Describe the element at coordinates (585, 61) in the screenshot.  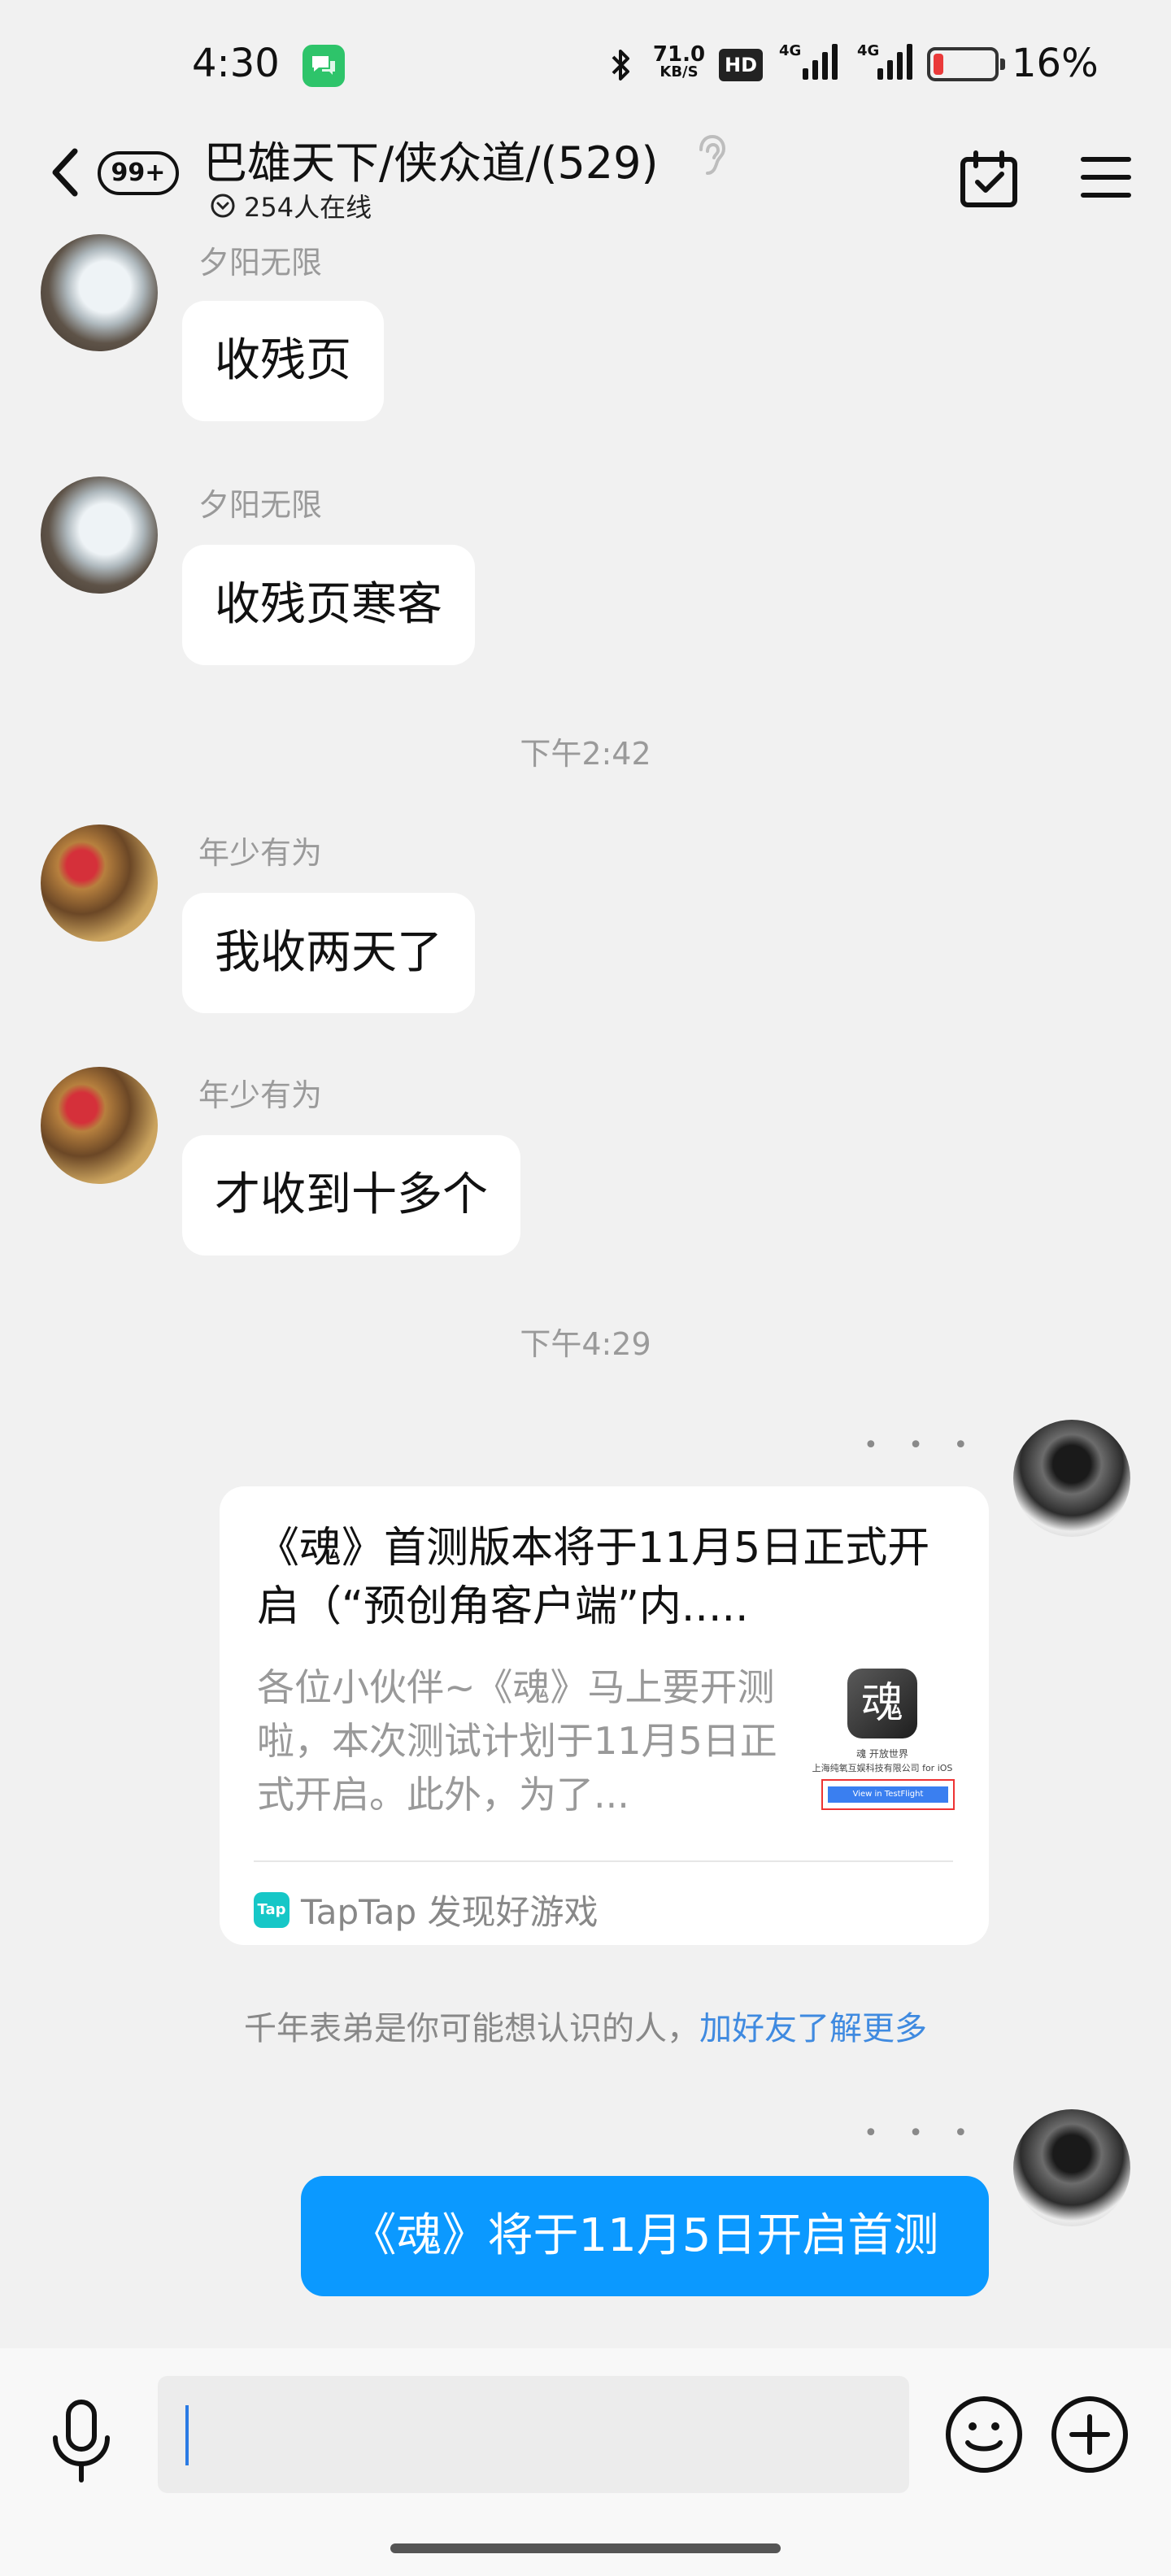
I see `status-bar: 4:30 71.0 KB/S HD 4G 4G 16%` at that location.